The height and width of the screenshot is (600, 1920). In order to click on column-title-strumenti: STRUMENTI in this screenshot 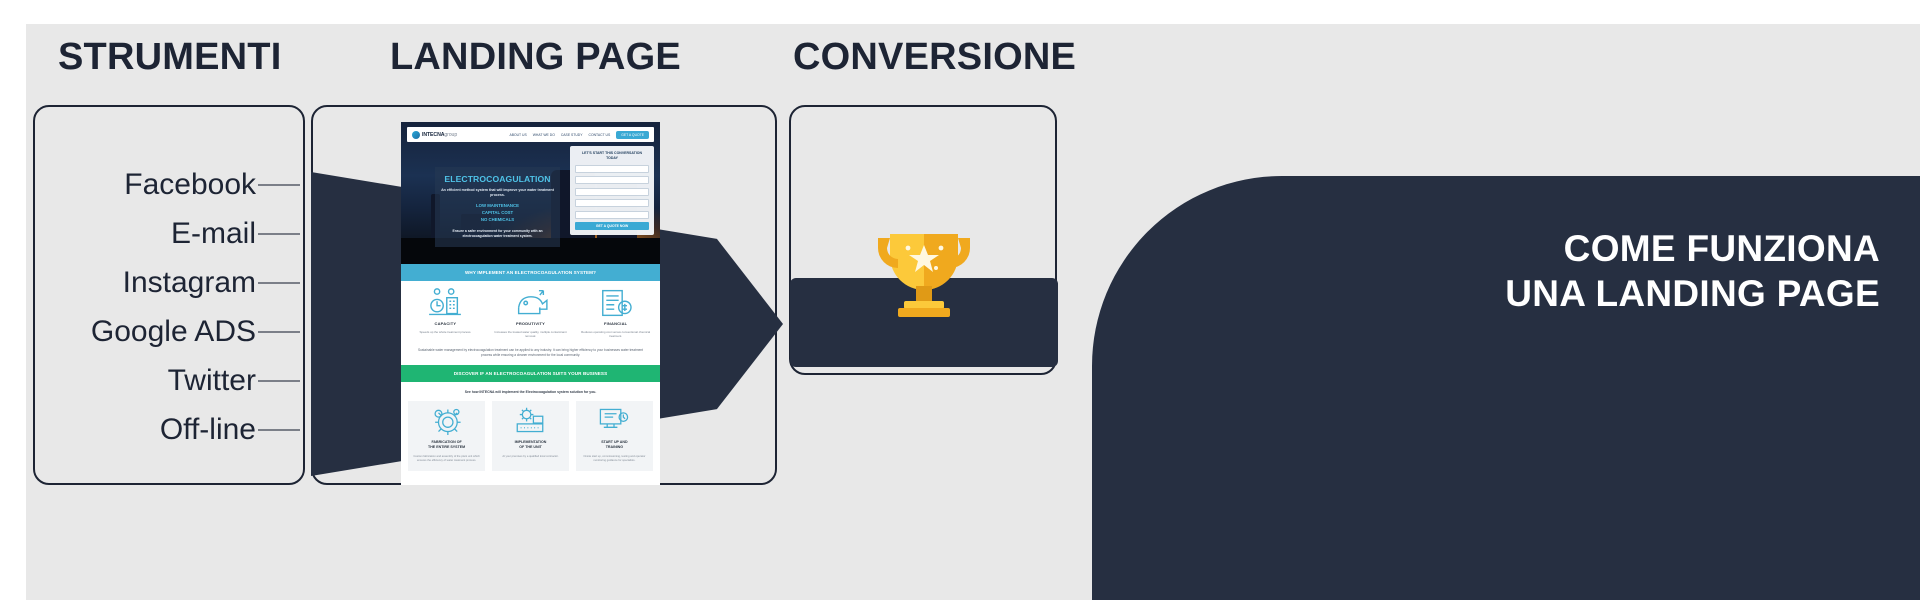, I will do `click(170, 57)`.